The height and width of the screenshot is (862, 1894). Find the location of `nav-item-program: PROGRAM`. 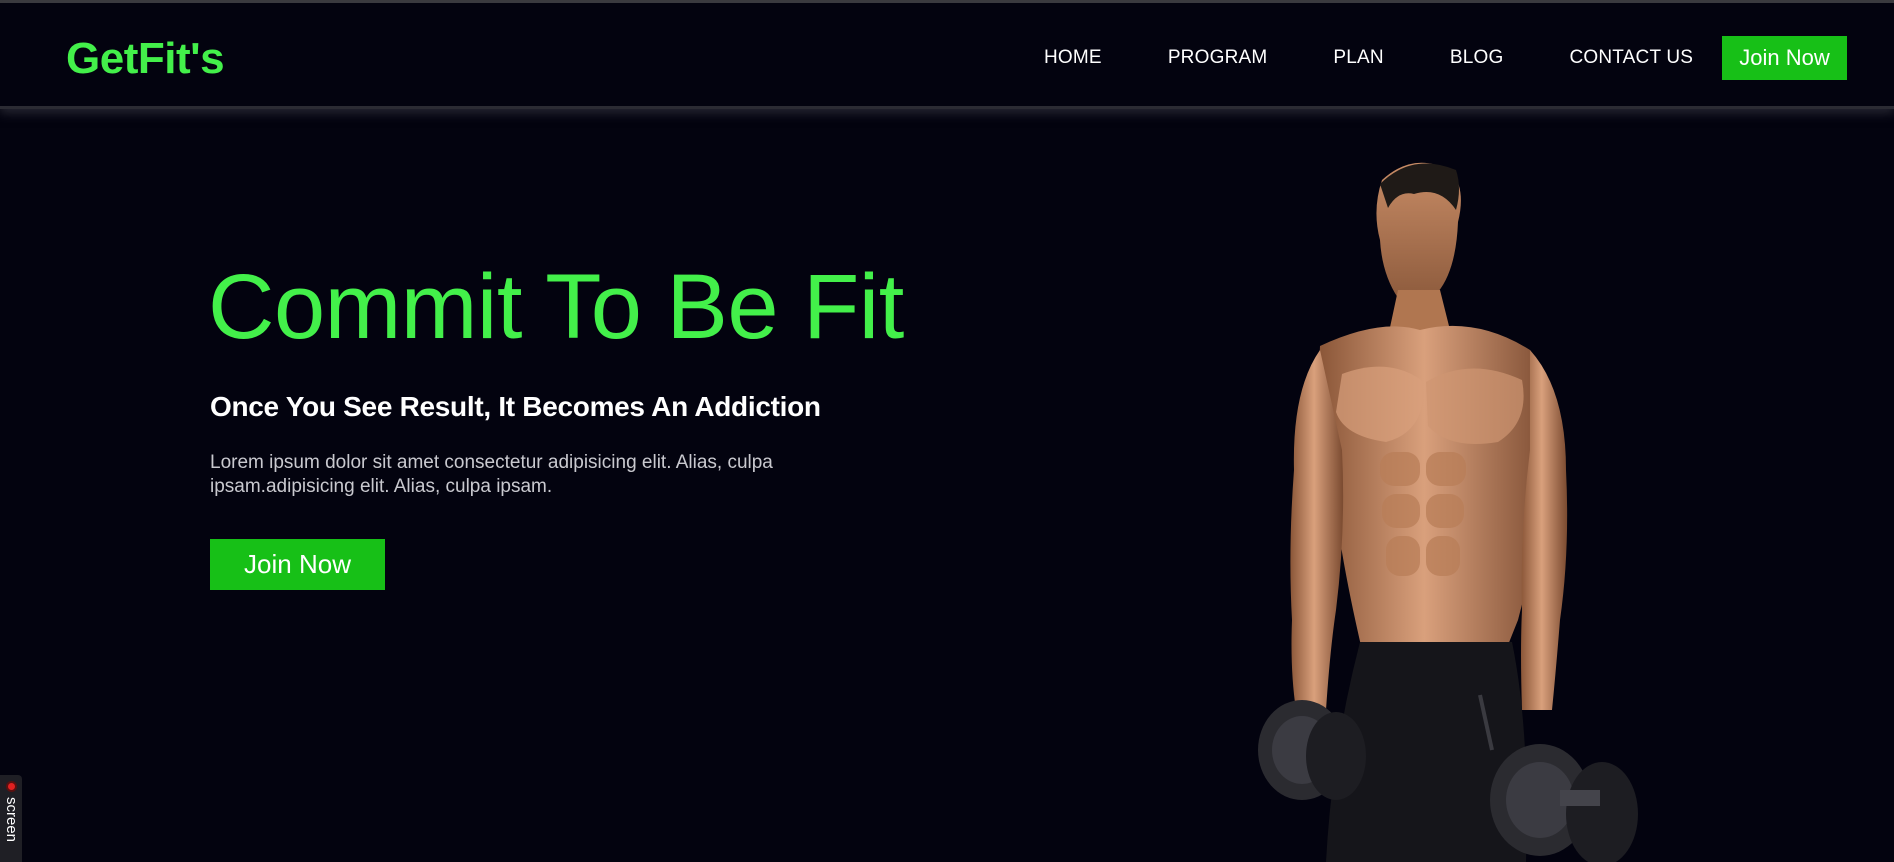

nav-item-program: PROGRAM is located at coordinates (1218, 58).